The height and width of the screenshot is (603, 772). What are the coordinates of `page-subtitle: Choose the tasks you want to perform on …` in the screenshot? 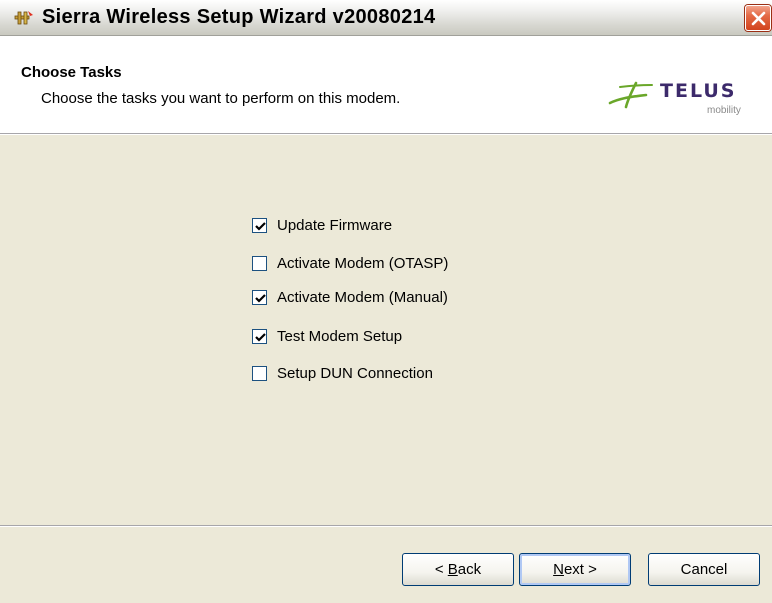 It's located at (221, 98).